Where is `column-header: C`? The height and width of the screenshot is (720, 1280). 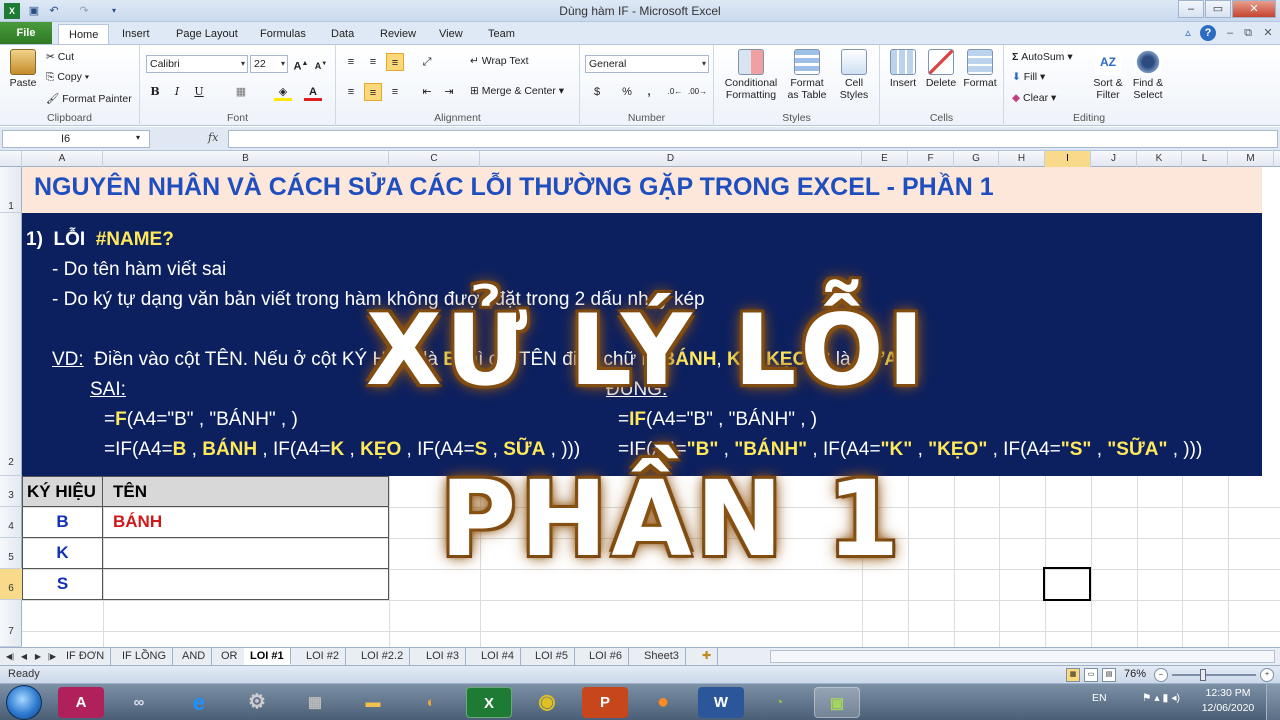 column-header: C is located at coordinates (434, 159).